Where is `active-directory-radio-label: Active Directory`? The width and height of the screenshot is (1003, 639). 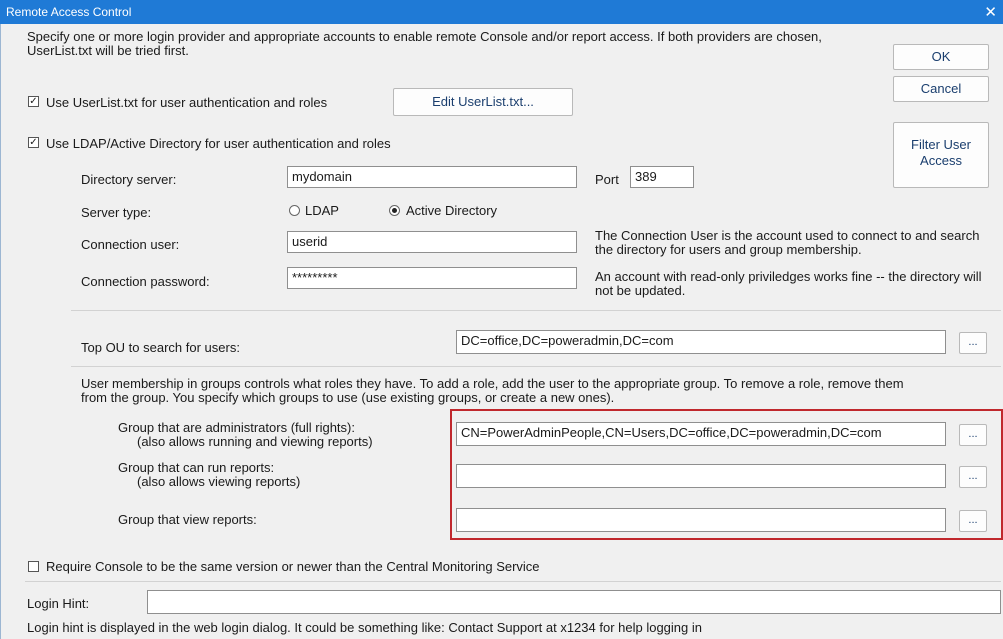
active-directory-radio-label: Active Directory is located at coordinates (452, 210).